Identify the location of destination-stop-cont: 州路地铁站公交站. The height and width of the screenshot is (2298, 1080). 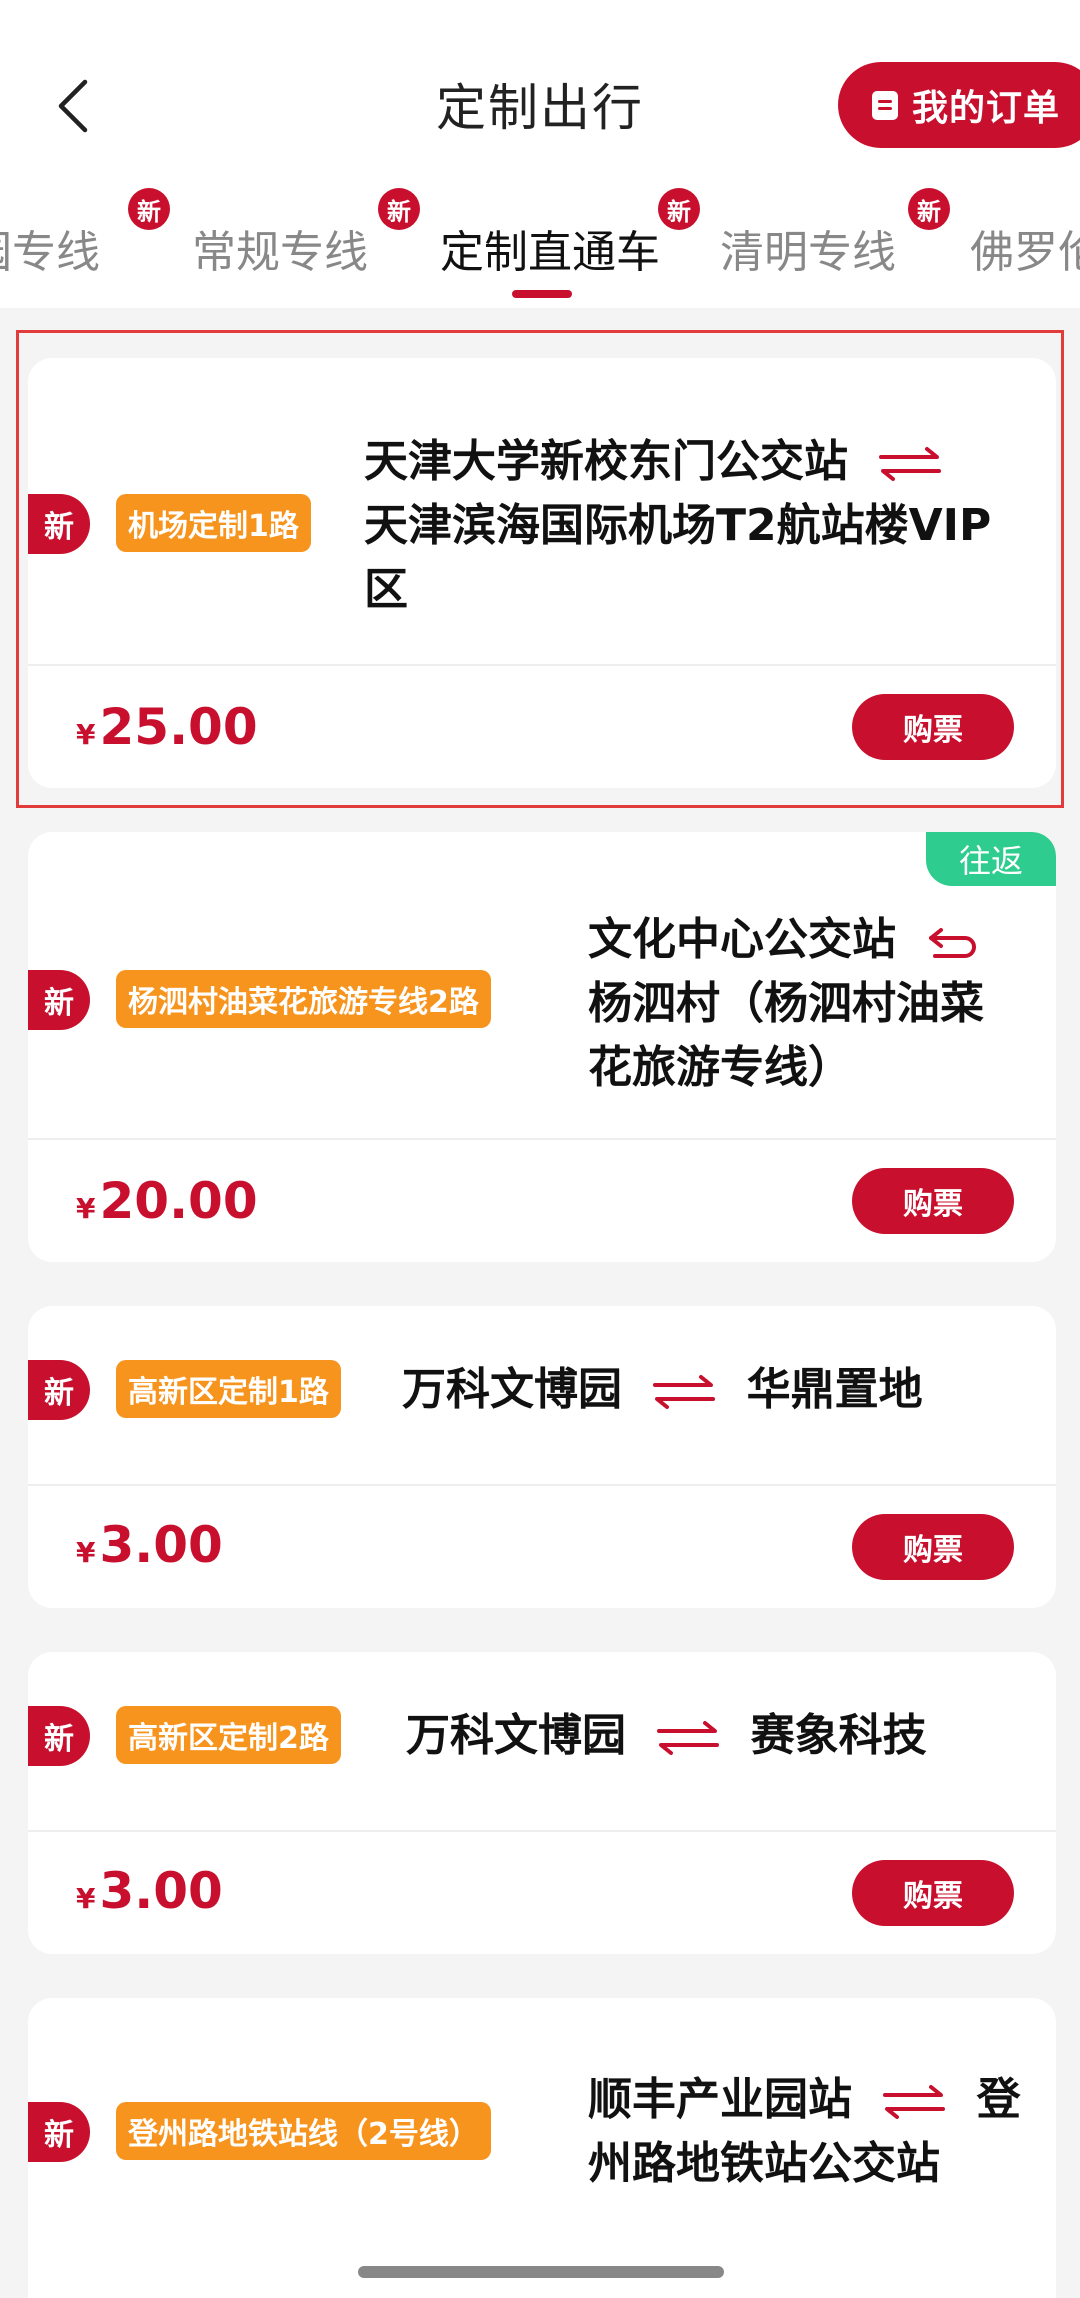
(764, 2163).